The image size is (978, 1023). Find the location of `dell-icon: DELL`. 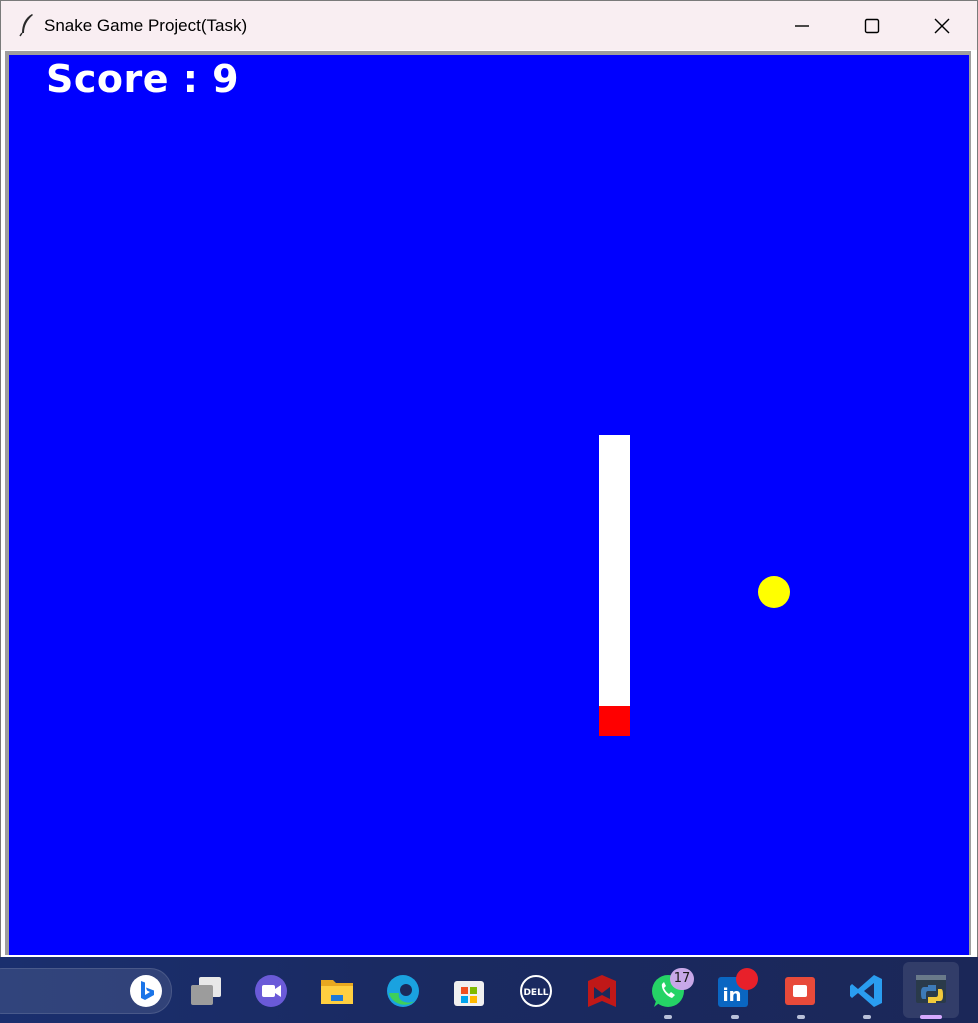

dell-icon: DELL is located at coordinates (536, 991).